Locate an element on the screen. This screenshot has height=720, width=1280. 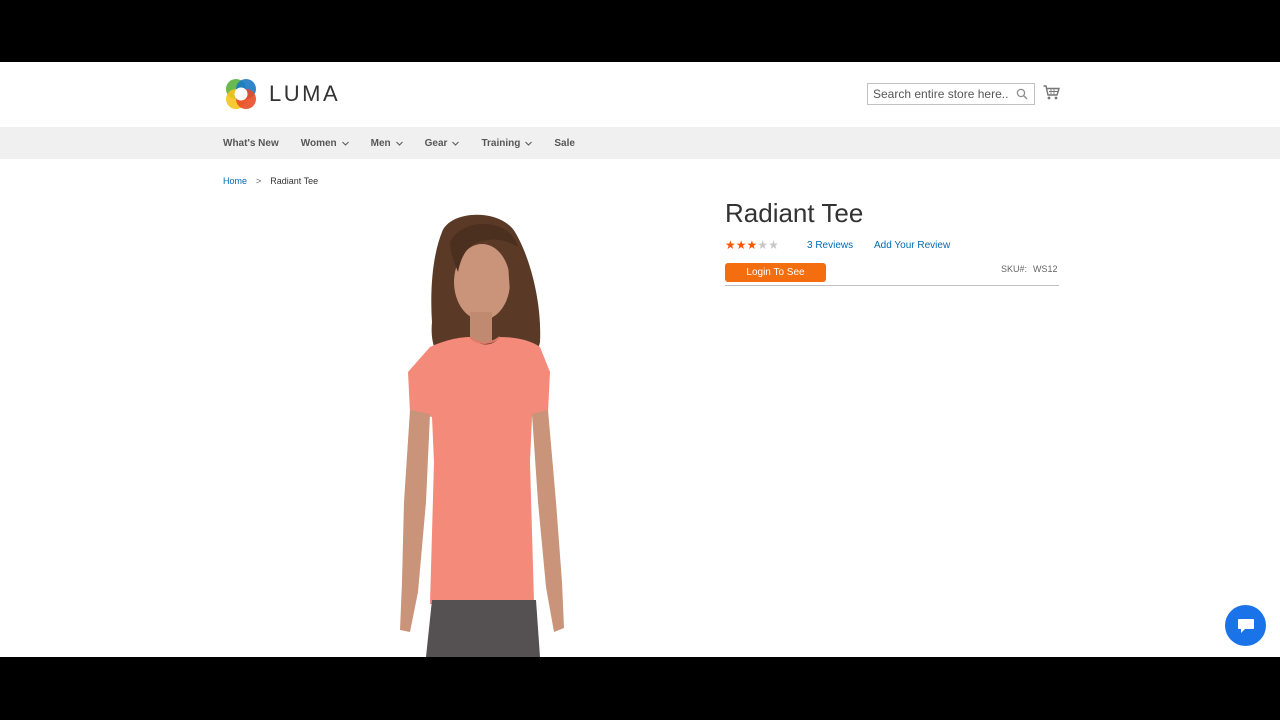
nav-item-sale: Sale is located at coordinates (564, 143).